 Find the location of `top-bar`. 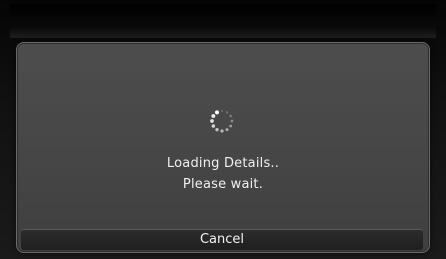

top-bar is located at coordinates (223, 21).